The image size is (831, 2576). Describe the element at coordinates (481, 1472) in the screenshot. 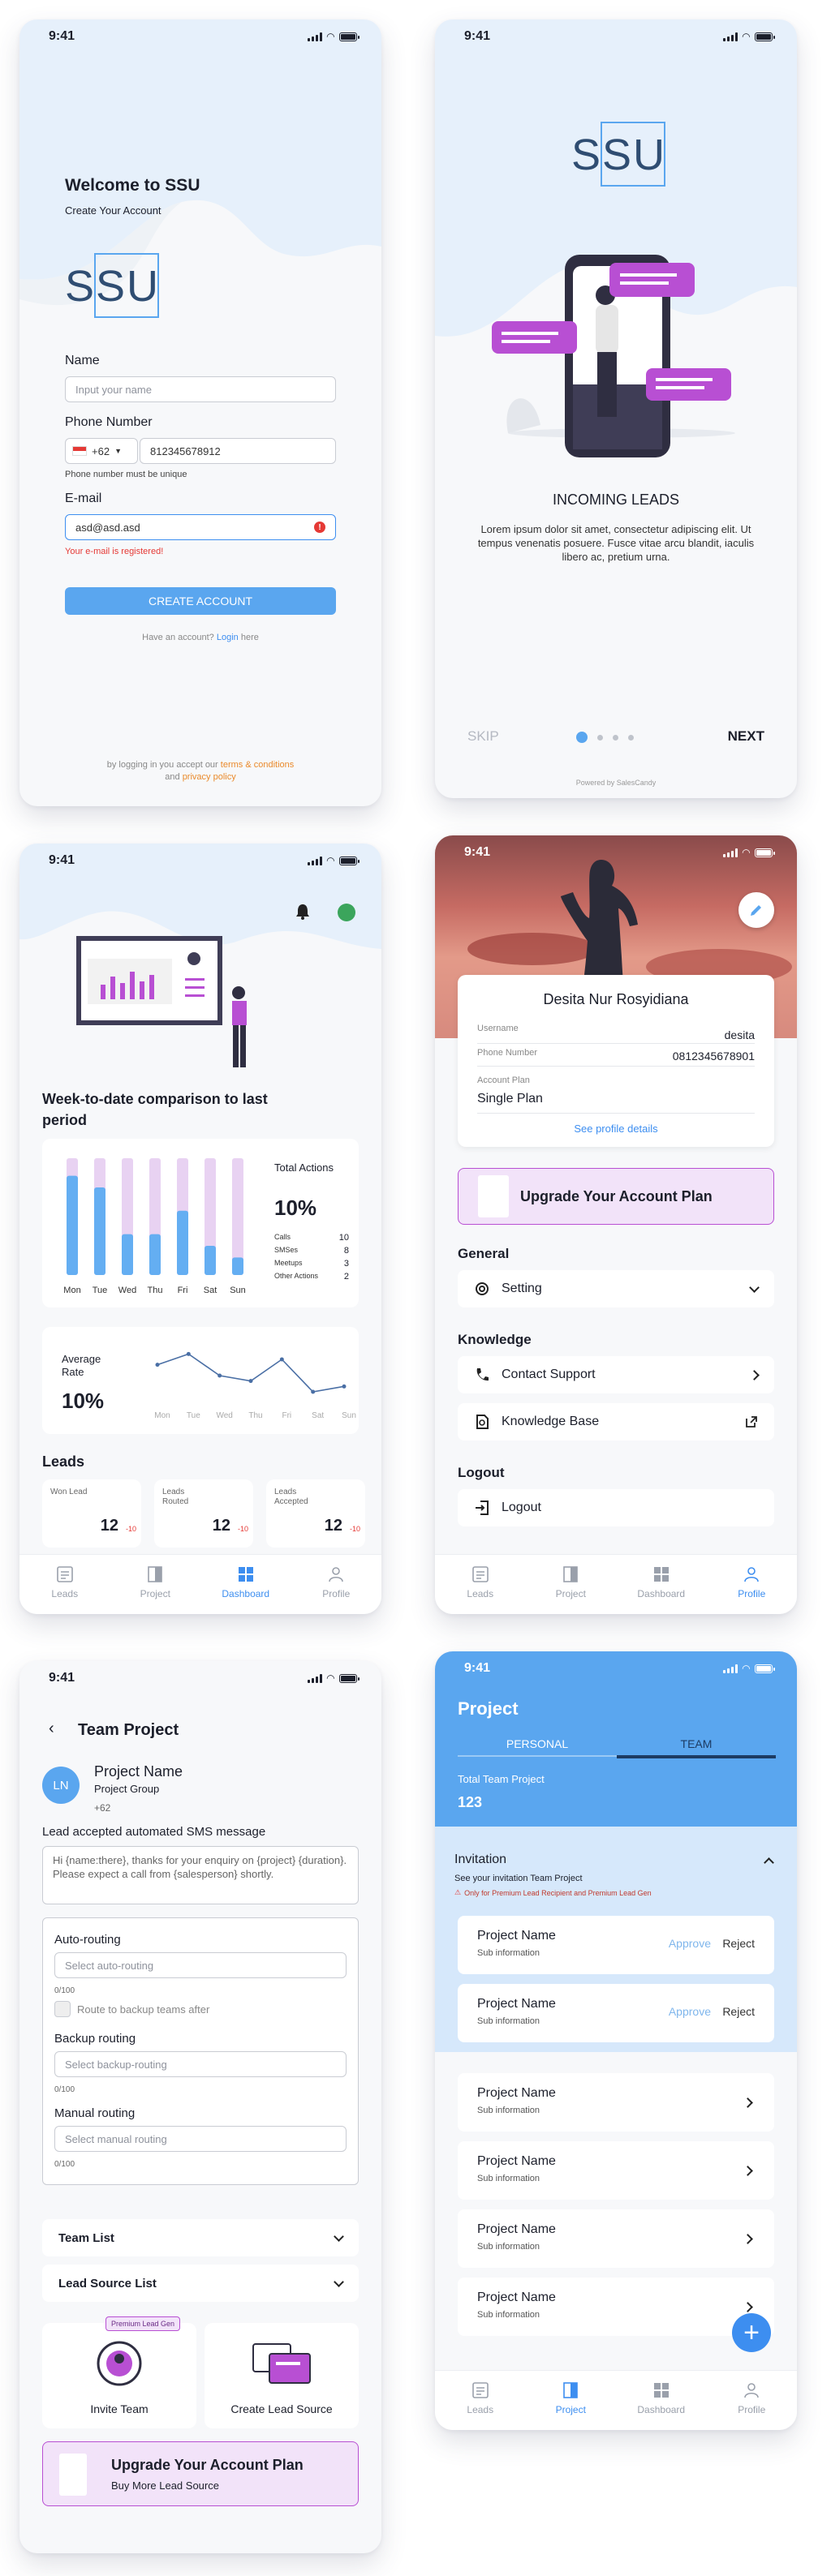

I see `logout-heading: Logout` at that location.